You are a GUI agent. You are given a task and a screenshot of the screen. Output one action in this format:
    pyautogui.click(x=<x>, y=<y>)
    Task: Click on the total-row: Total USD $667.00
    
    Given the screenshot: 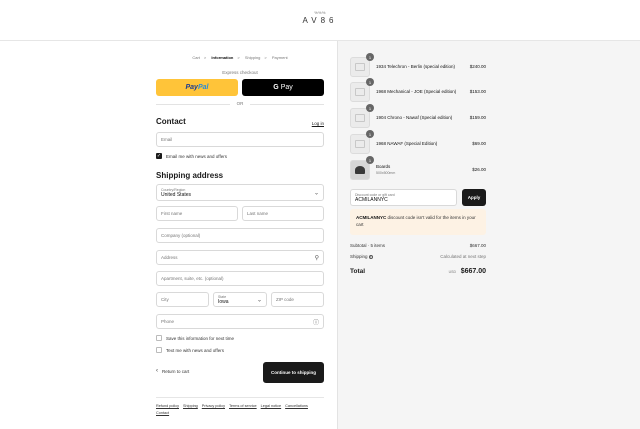 What is the action you would take?
    pyautogui.click(x=418, y=271)
    